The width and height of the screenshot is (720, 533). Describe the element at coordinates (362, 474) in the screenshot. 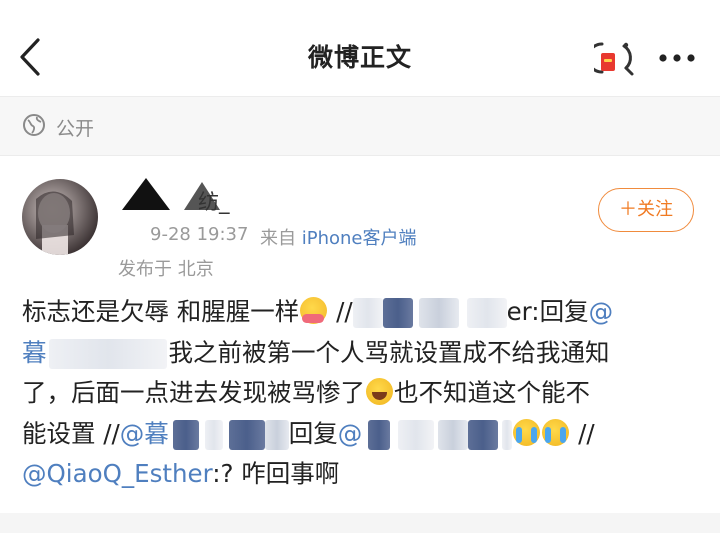

I see `post-line-5: @QiaoQ_Esther:? 咋回事啊` at that location.